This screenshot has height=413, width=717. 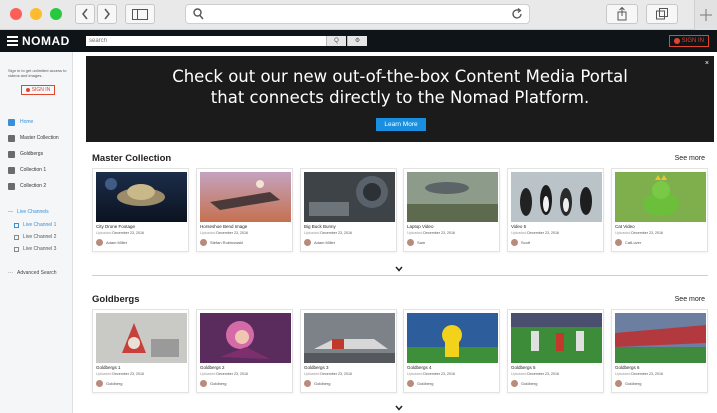 What do you see at coordinates (32, 273) in the screenshot?
I see `sidebar-item-advanced-search: ··· Advanced Search` at bounding box center [32, 273].